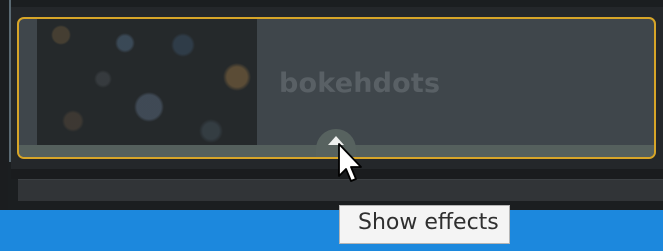 The image size is (663, 251). I want to click on timeline-left-edge, so click(4, 105).